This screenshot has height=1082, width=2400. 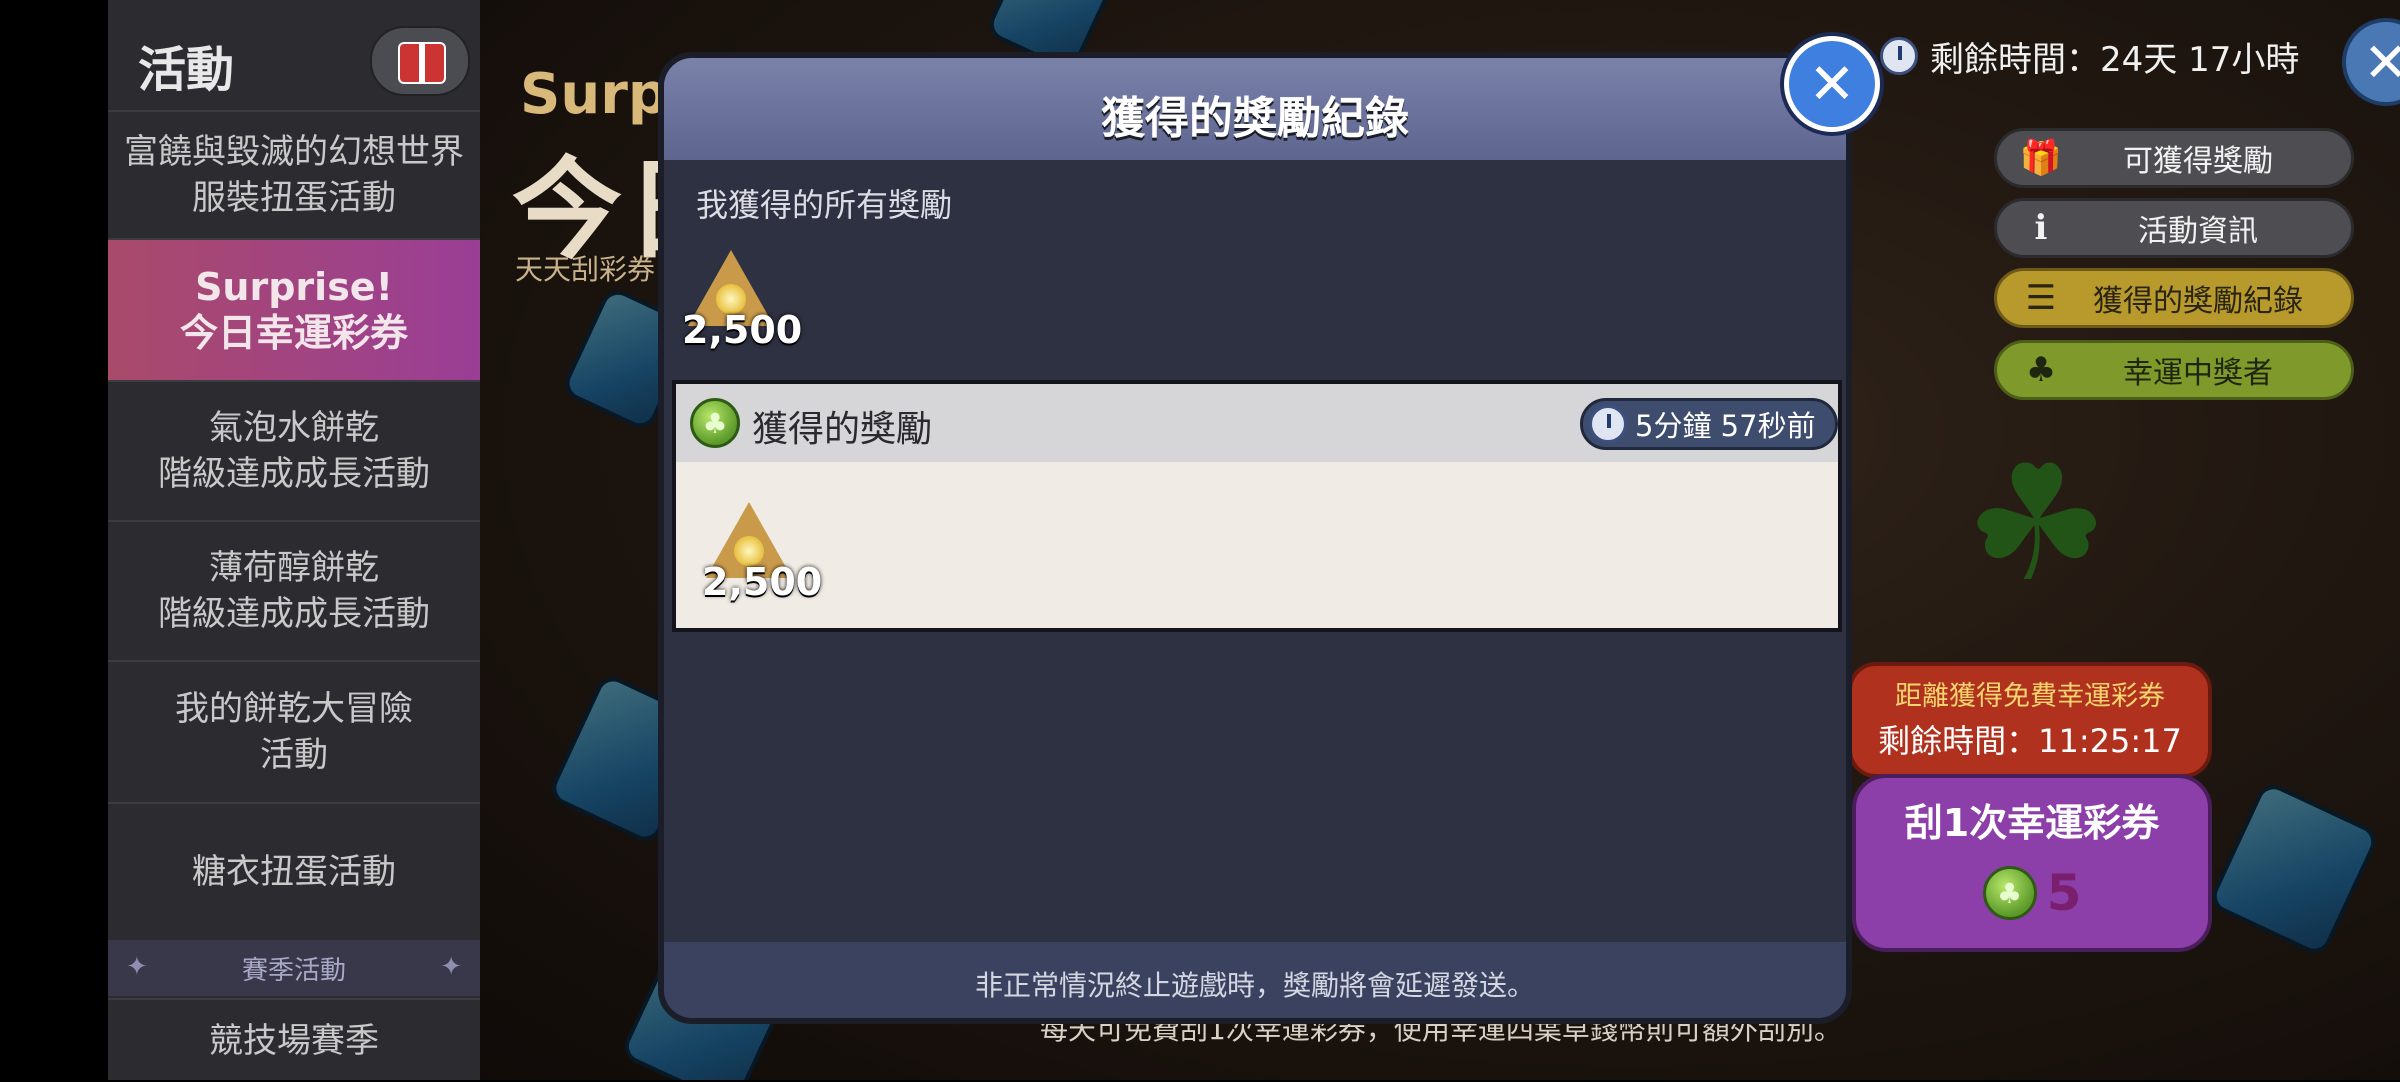 I want to click on gift-box-button, so click(x=420, y=61).